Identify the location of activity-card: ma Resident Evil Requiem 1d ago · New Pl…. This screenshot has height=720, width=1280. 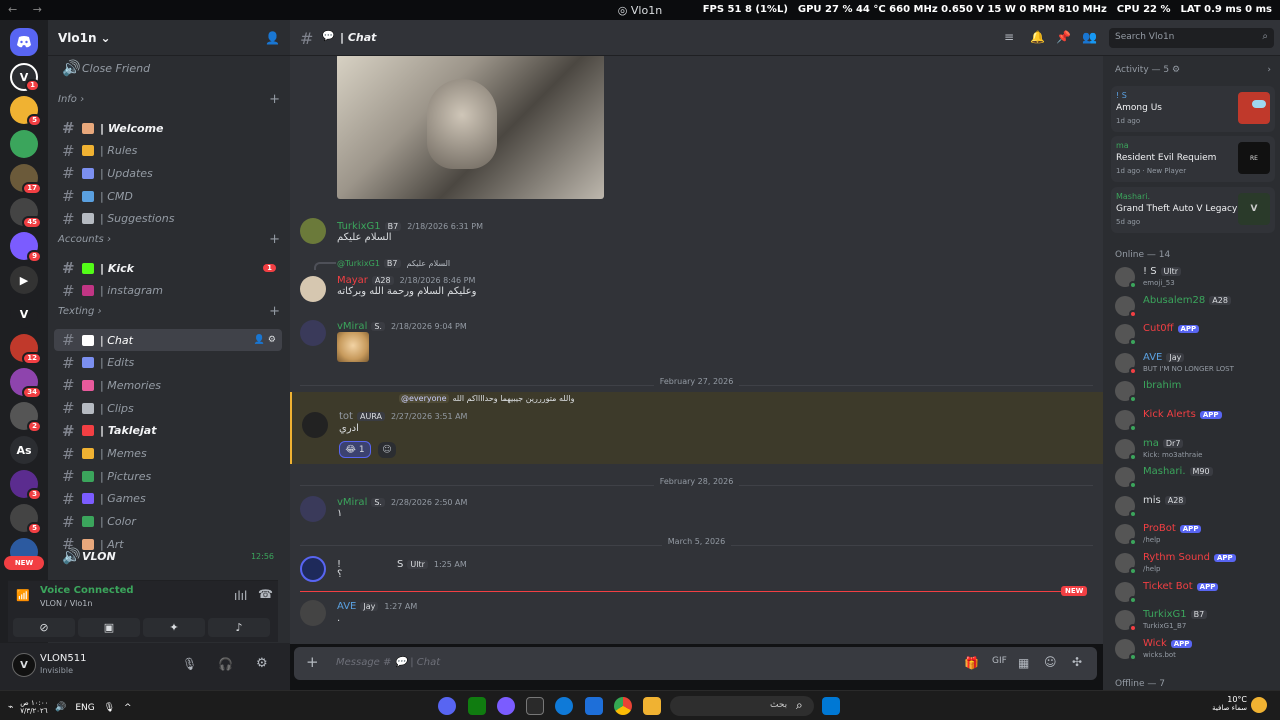
(1193, 159).